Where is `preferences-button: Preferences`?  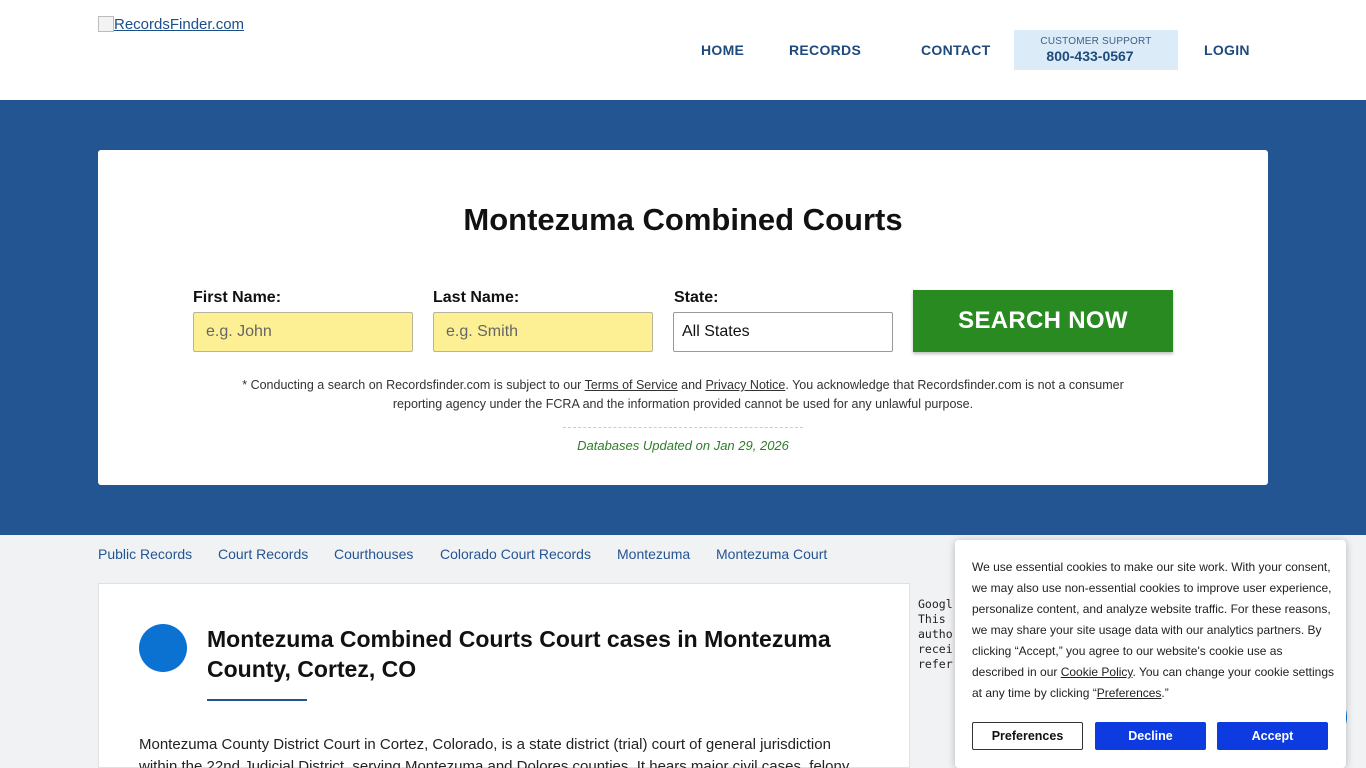
preferences-button: Preferences is located at coordinates (1027, 736).